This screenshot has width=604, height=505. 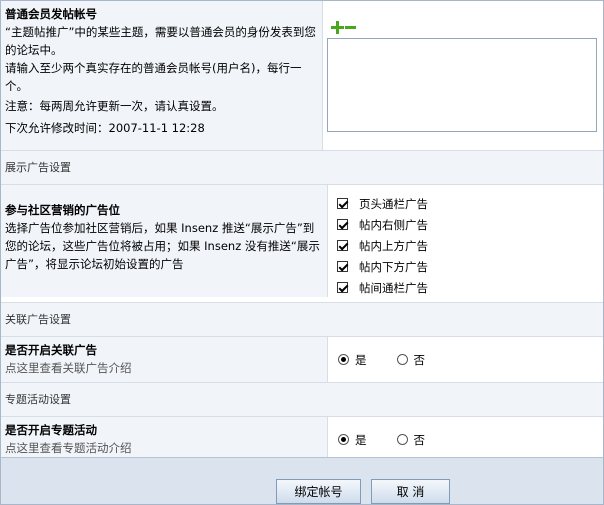 What do you see at coordinates (393, 203) in the screenshot?
I see `option-label: 页头通栏广告` at bounding box center [393, 203].